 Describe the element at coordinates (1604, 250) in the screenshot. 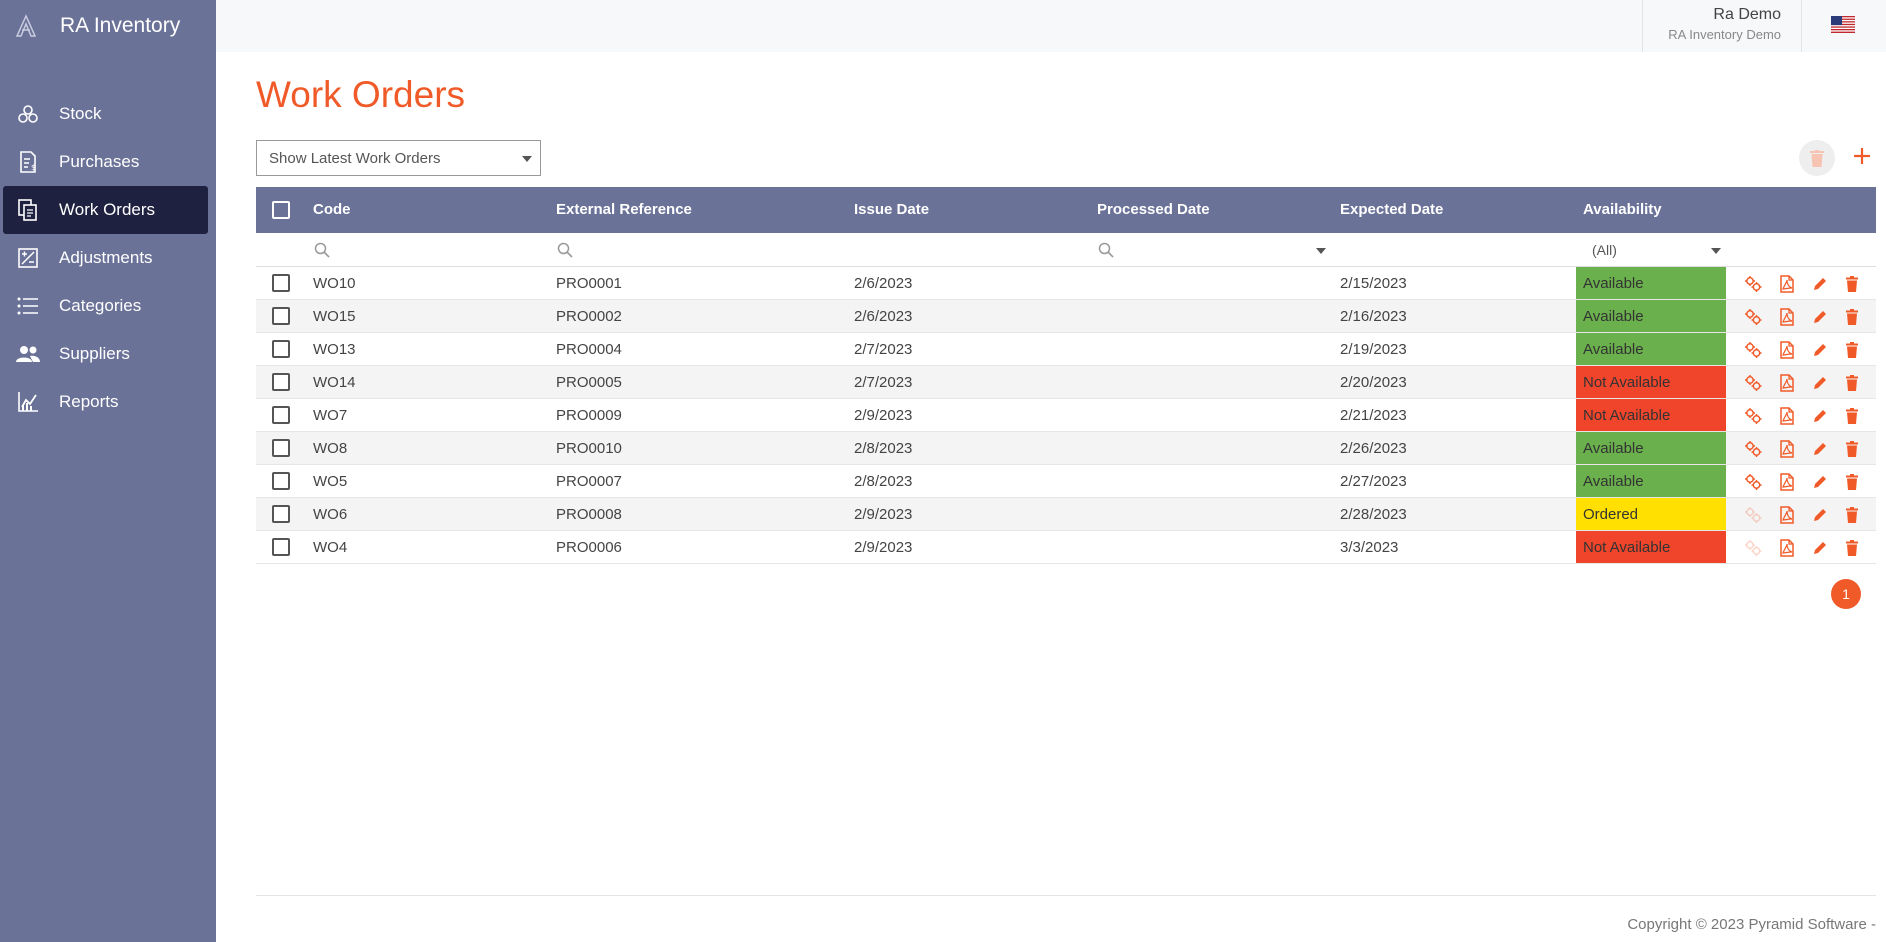

I see `availability-filter-value: (All)` at that location.